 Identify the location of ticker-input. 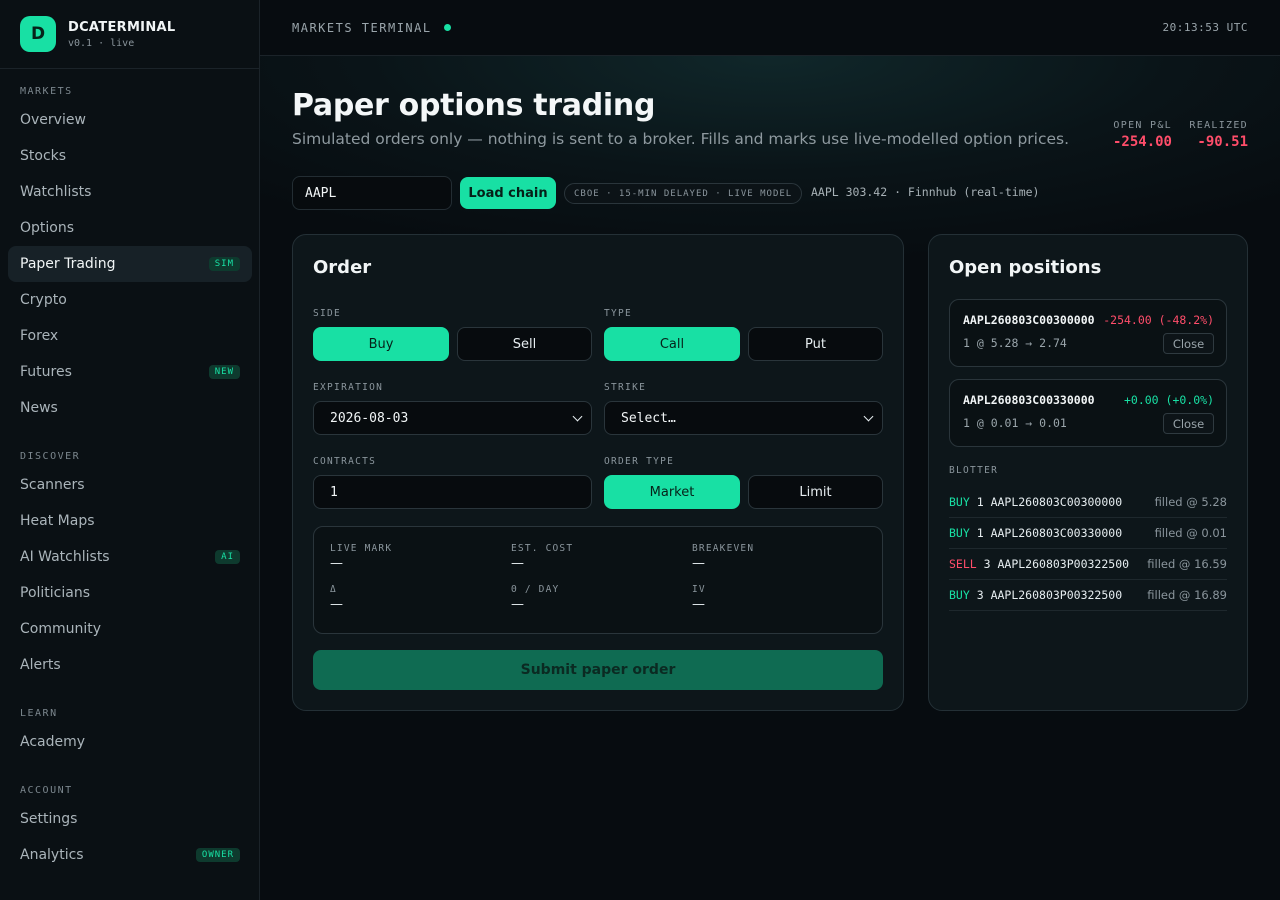
(372, 193).